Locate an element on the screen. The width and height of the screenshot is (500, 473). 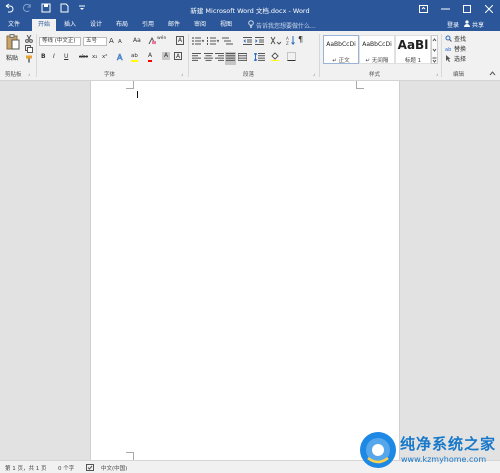
style-no-spacing: AaBbCcDi ↵ 无间隔 is located at coordinates (377, 49).